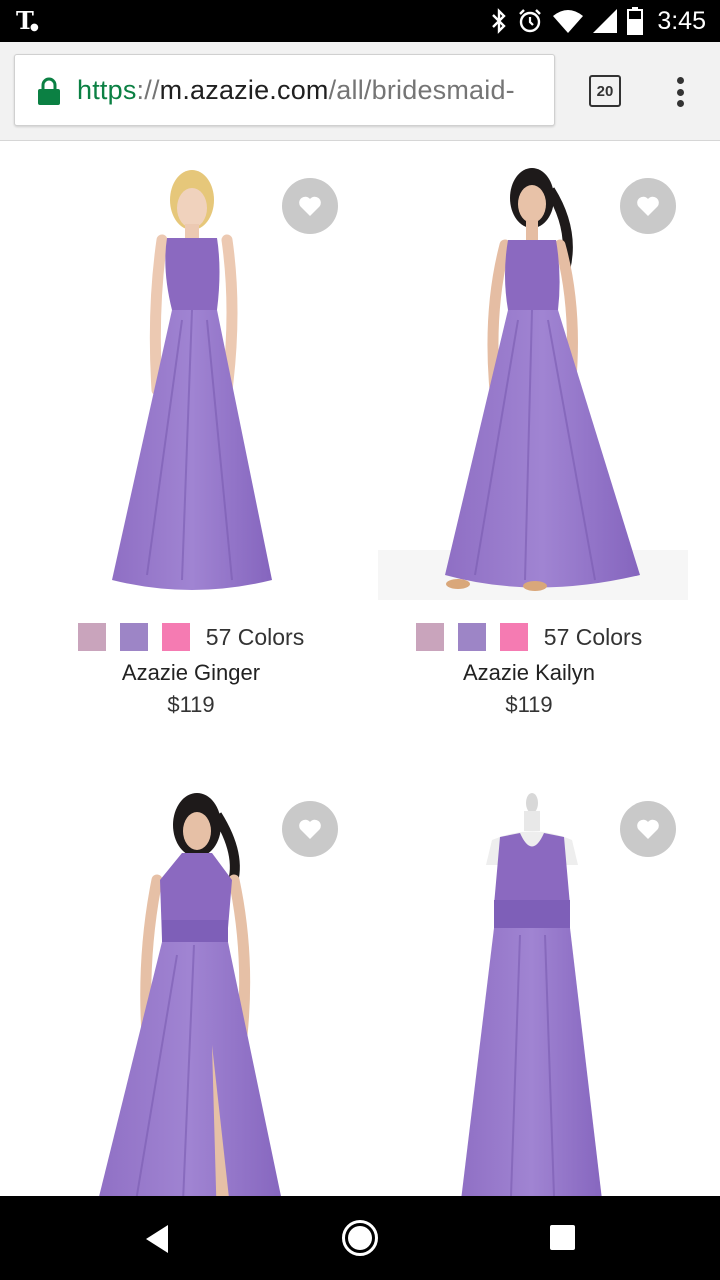 The image size is (720, 1280). What do you see at coordinates (681, 20) in the screenshot?
I see `clock: 3:45` at bounding box center [681, 20].